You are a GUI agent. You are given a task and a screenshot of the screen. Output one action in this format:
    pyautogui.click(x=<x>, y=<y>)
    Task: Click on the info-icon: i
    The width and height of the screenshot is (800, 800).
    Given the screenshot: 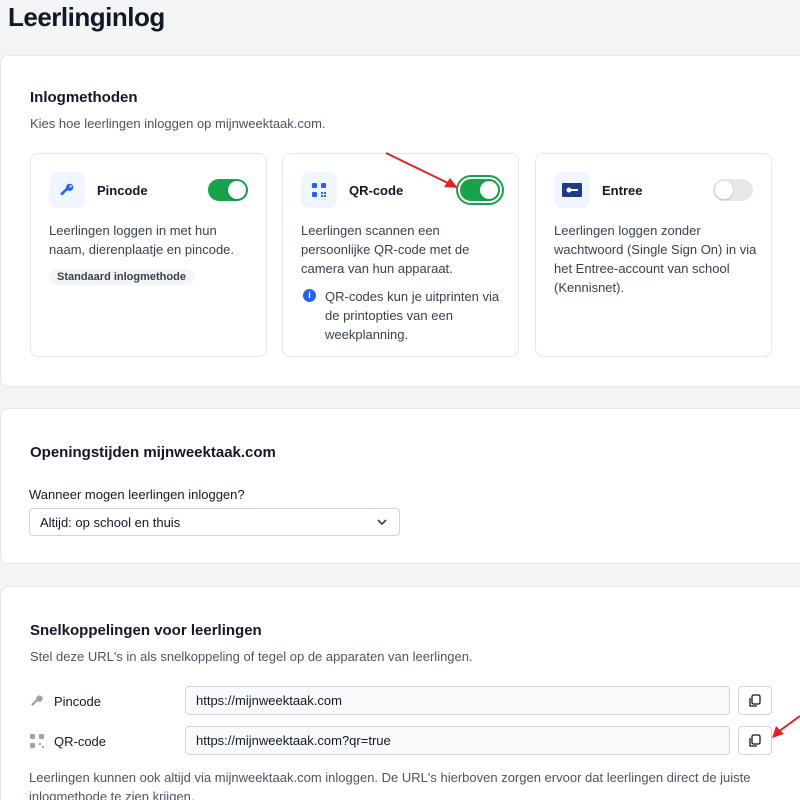 What is the action you would take?
    pyautogui.click(x=309, y=295)
    